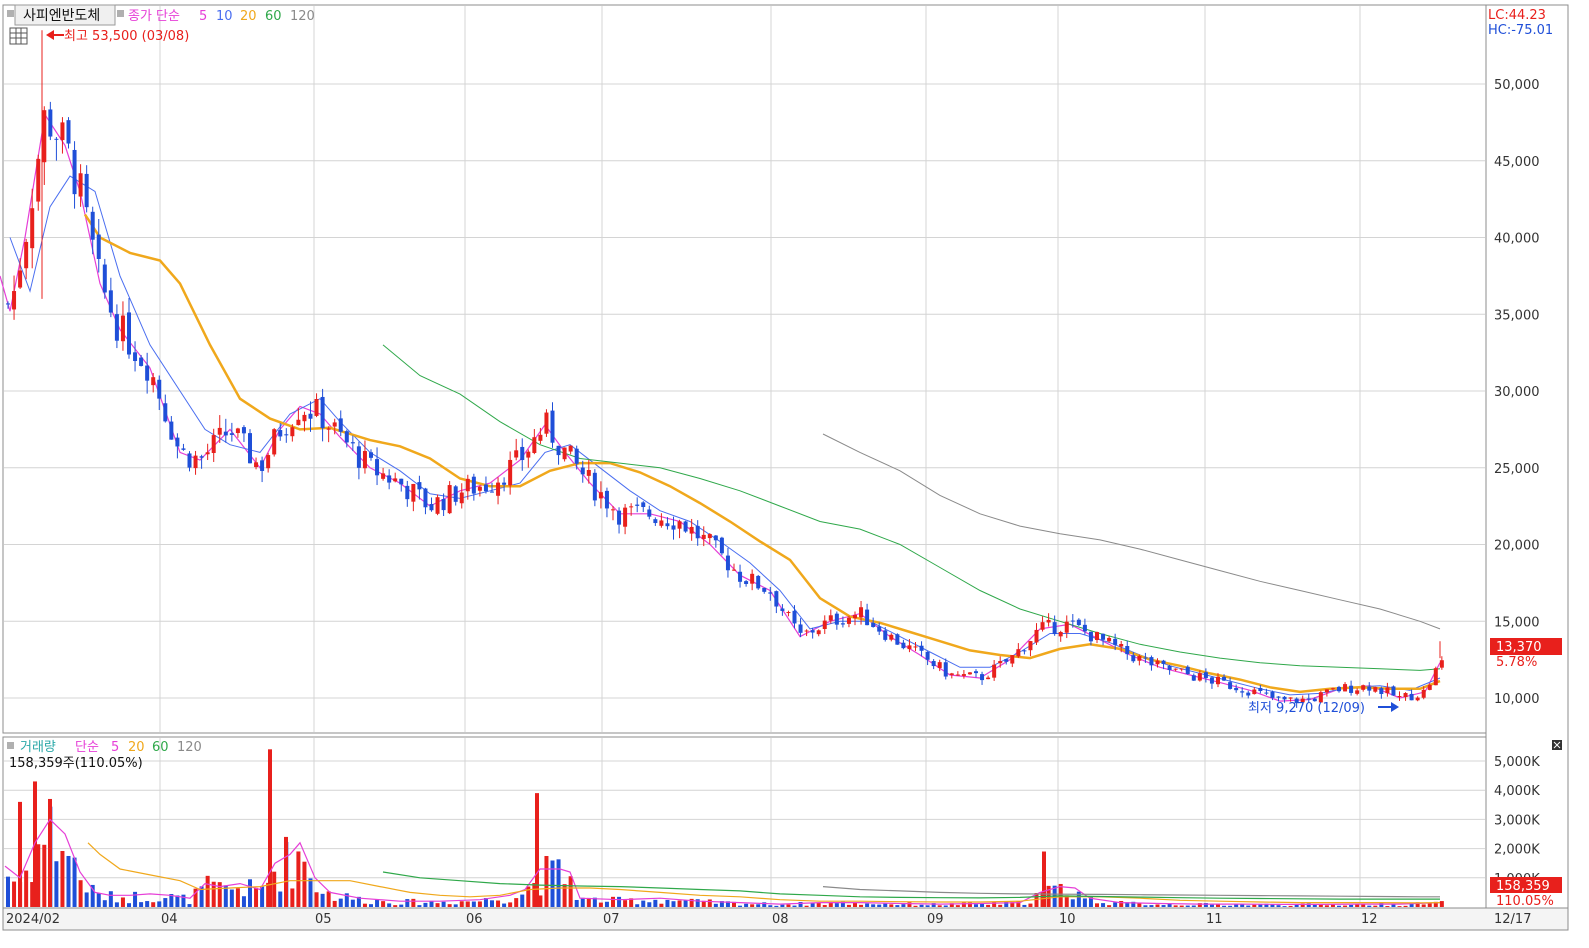  I want to click on price-axis-label: 30,000, so click(1517, 392).